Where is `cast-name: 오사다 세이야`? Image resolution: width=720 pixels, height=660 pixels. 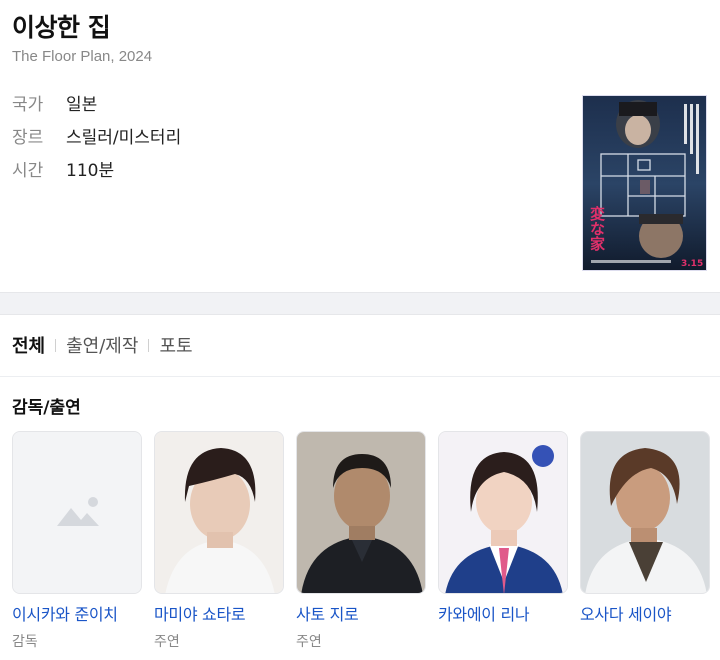
cast-name: 오사다 세이야 is located at coordinates (645, 613).